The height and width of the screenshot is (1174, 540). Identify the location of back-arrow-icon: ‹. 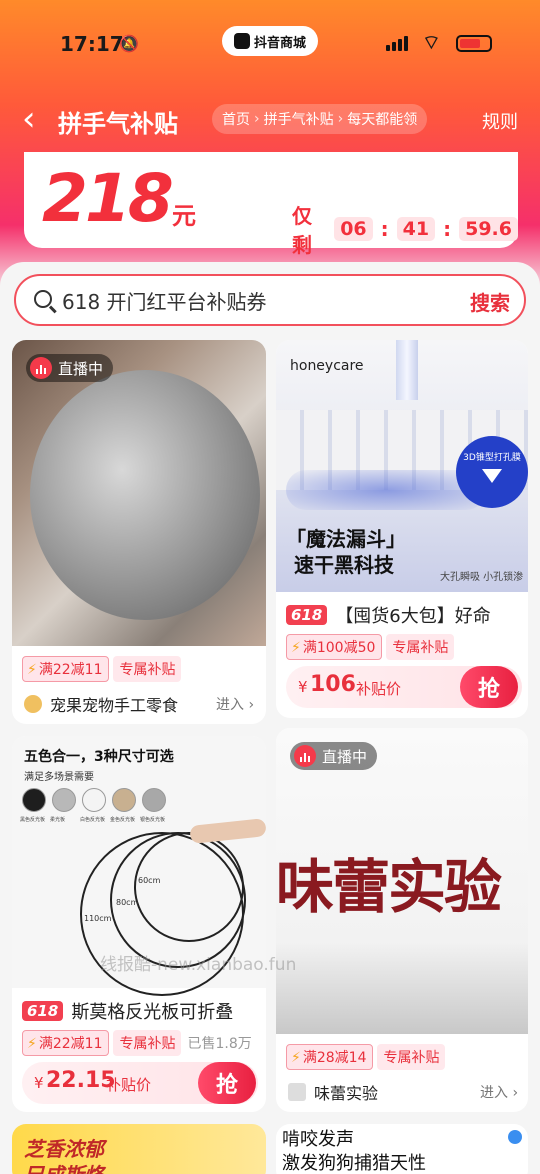
(29, 119).